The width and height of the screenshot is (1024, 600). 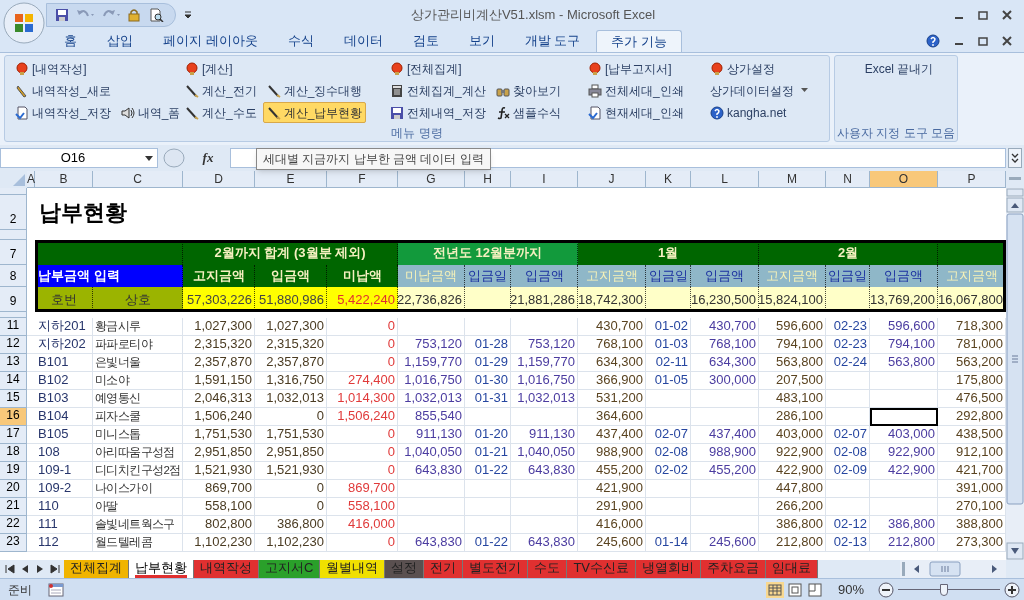 What do you see at coordinates (972, 179) in the screenshot?
I see `column-header: P` at bounding box center [972, 179].